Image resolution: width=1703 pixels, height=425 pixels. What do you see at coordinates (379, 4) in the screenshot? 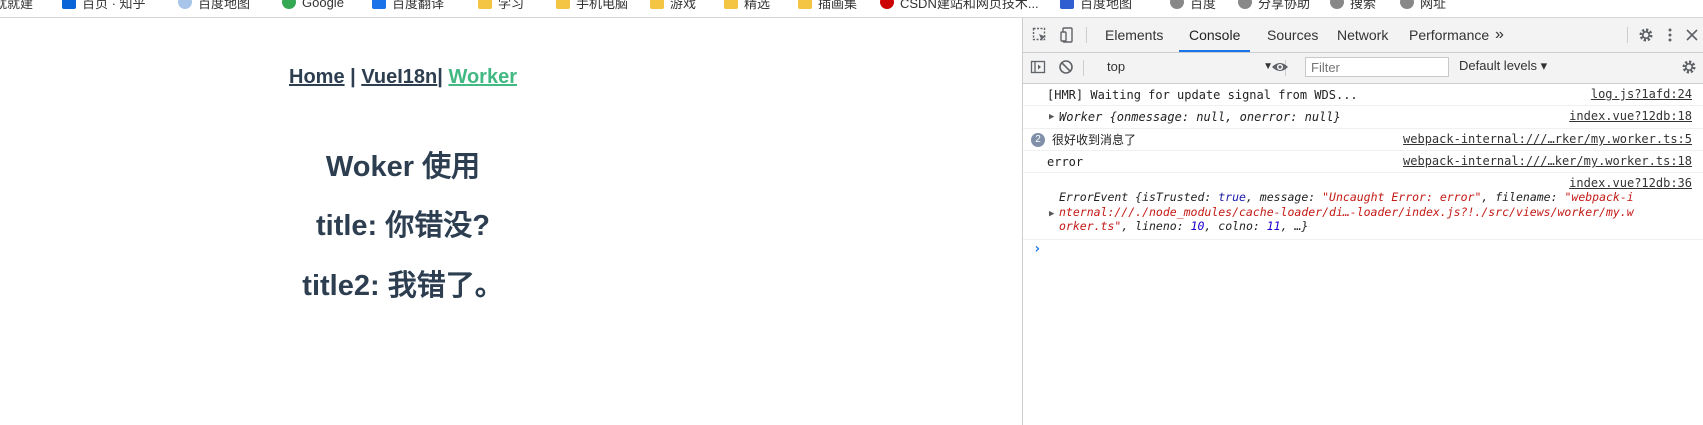
I see `translate-icon` at bounding box center [379, 4].